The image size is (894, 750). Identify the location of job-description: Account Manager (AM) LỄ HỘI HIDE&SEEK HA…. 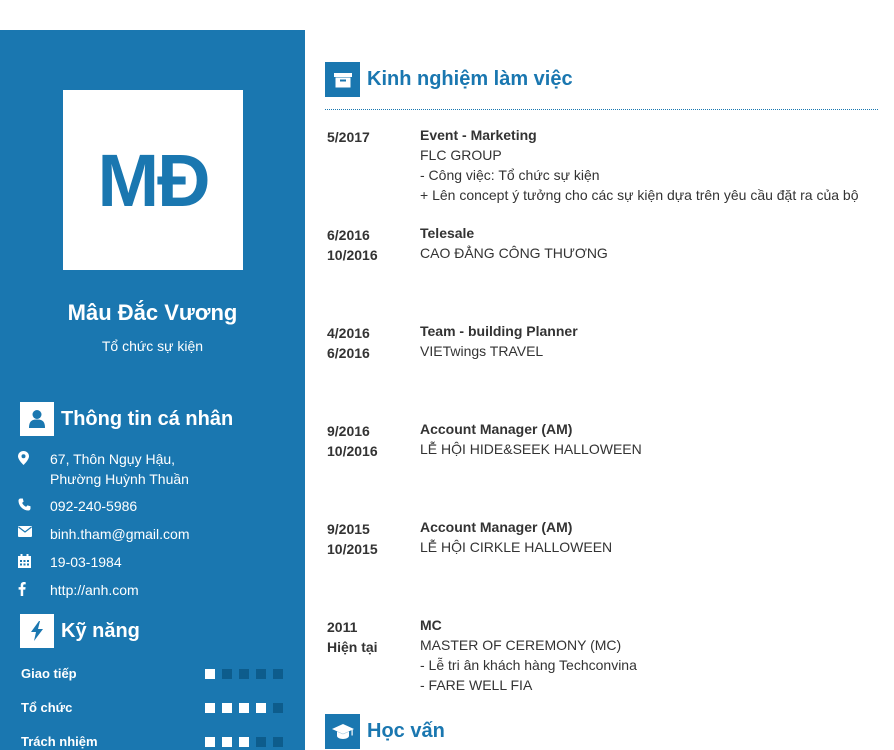
(655, 439).